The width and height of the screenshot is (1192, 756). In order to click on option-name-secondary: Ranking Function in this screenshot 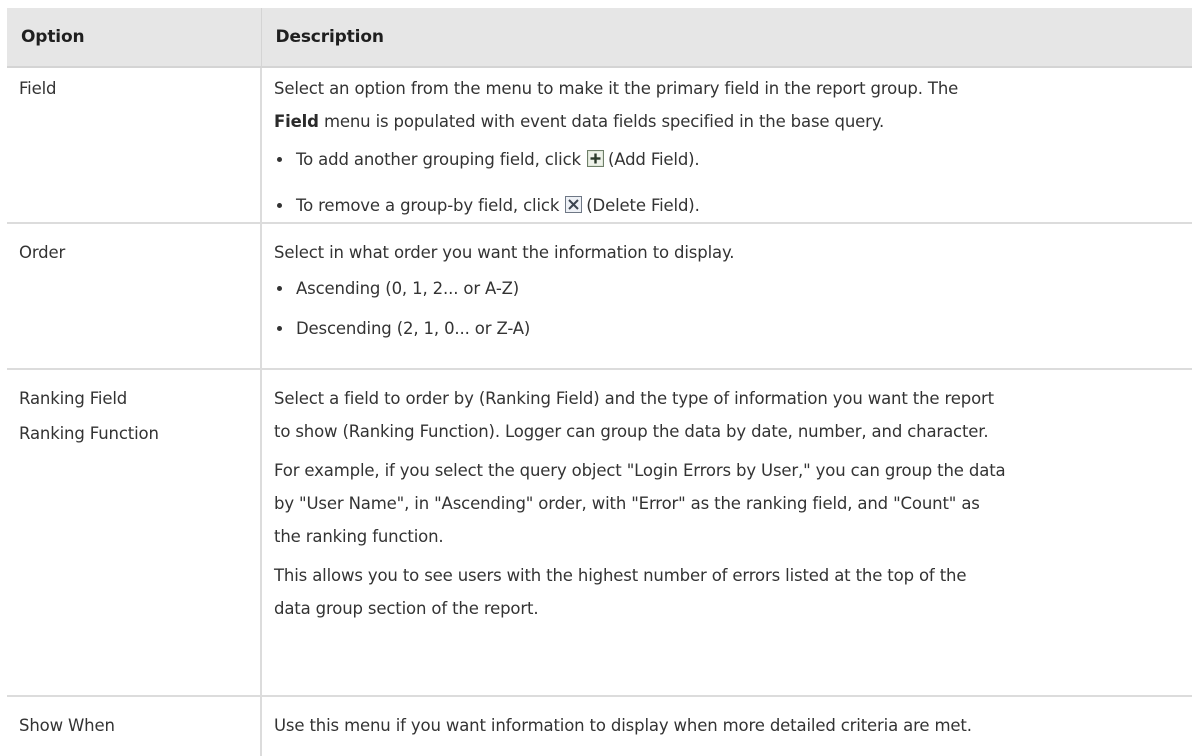, I will do `click(89, 433)`.